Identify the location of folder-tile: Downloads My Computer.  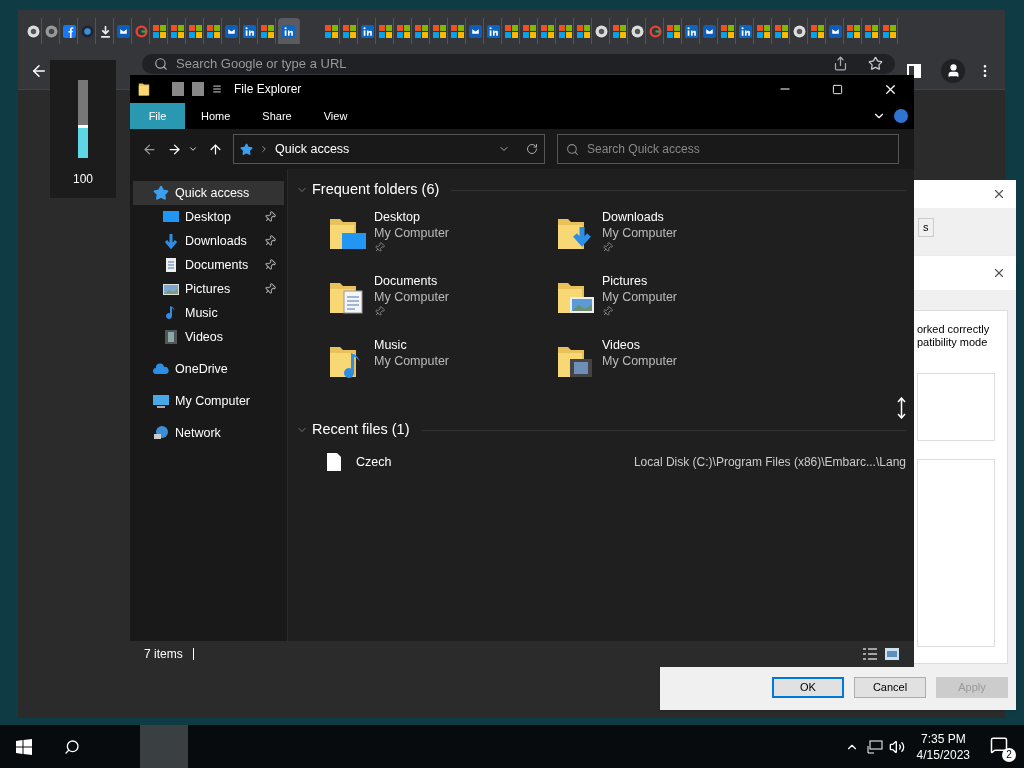
(670, 241).